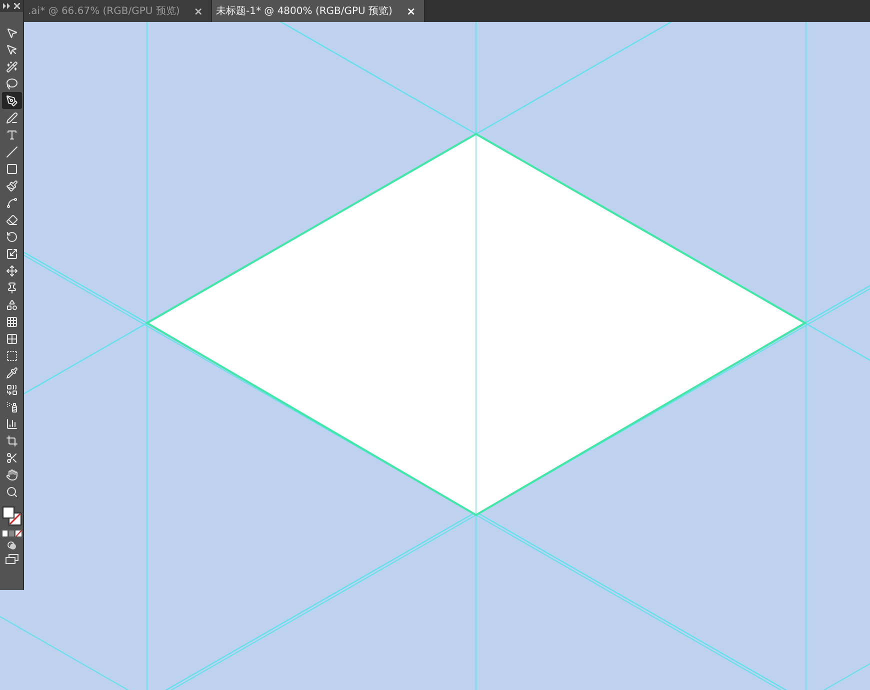 The height and width of the screenshot is (690, 870). Describe the element at coordinates (12, 322) in the screenshot. I see `grid-icon` at that location.